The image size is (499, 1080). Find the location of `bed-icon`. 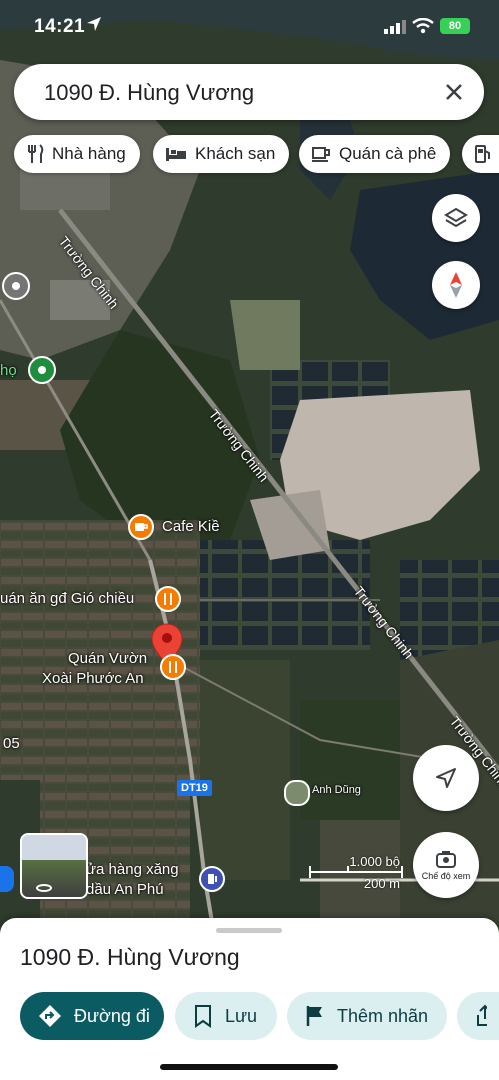

bed-icon is located at coordinates (176, 154).